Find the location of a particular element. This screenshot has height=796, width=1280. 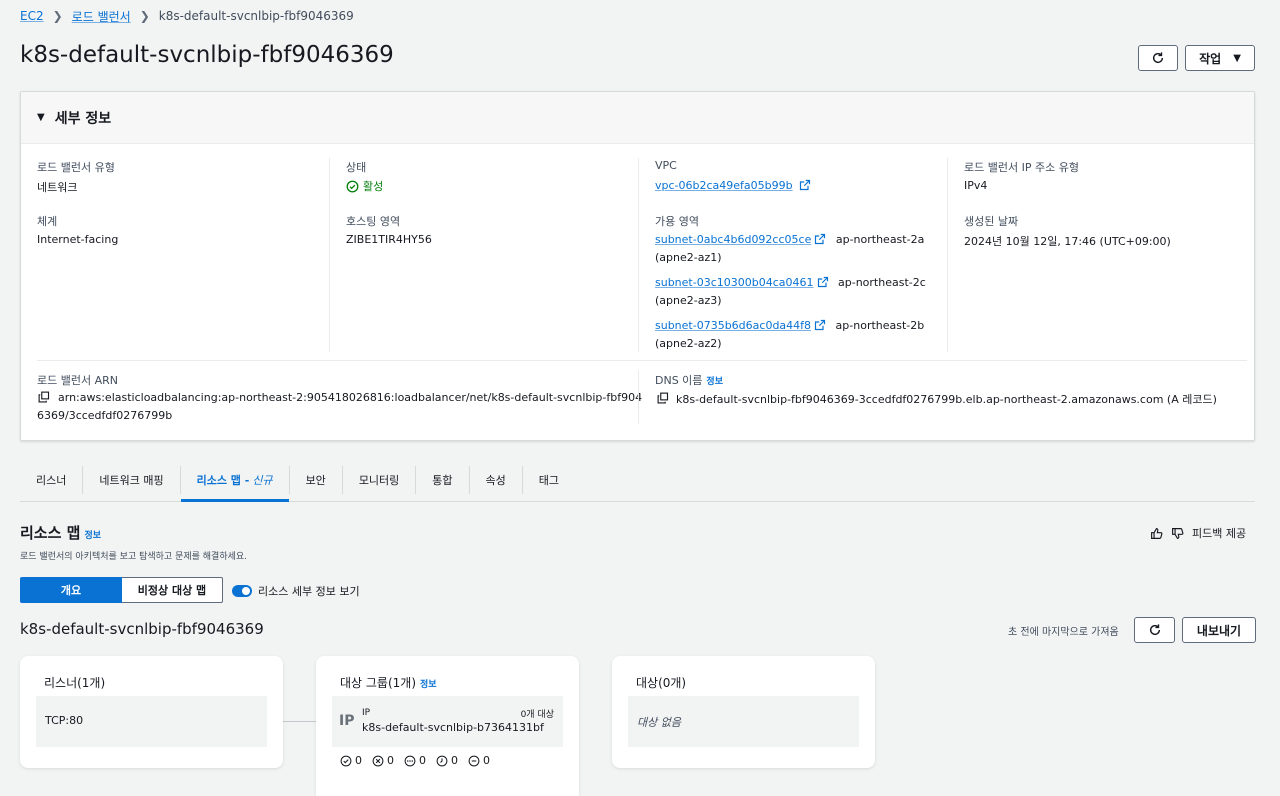

unhealthy-target-map-button: 비정상 대상 맵 is located at coordinates (172, 590).